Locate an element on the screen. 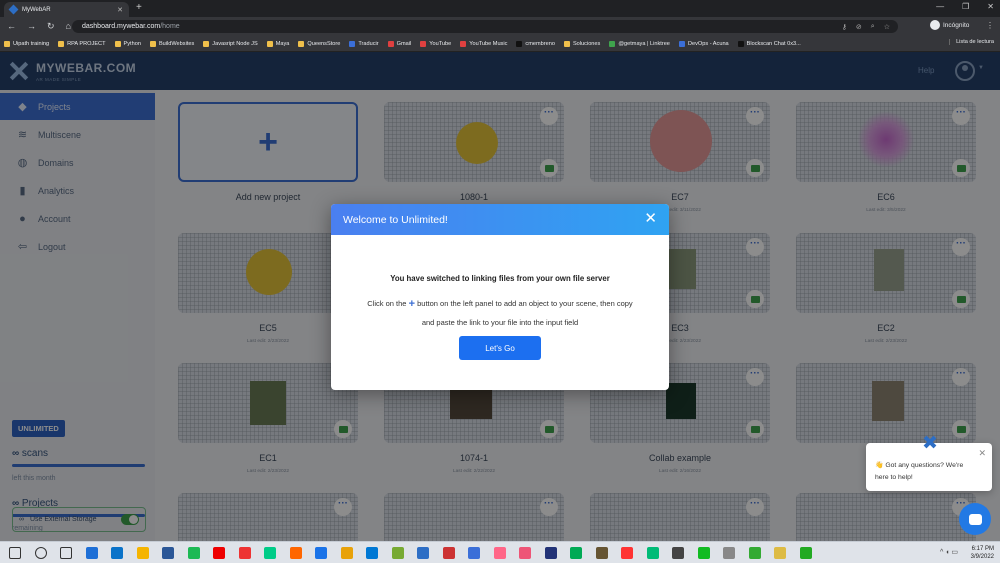 This screenshot has width=1000, height=563. chat-launcher-button is located at coordinates (975, 519).